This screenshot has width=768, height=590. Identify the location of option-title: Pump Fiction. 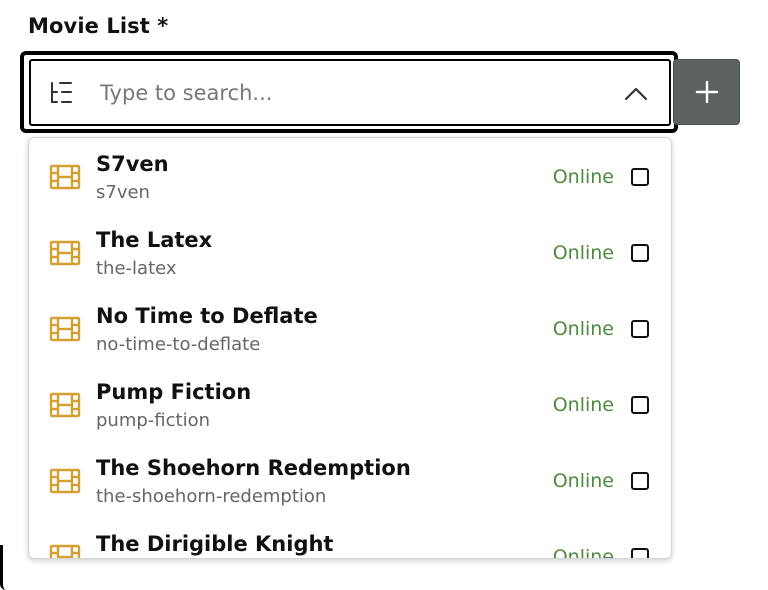
(174, 392).